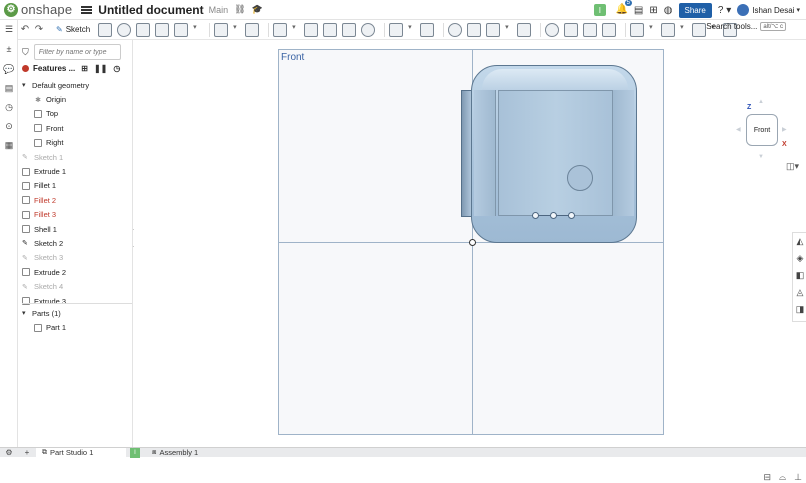 The image size is (806, 483). What do you see at coordinates (75, 313) in the screenshot?
I see `parts-group: ▾ Parts (1)` at bounding box center [75, 313].